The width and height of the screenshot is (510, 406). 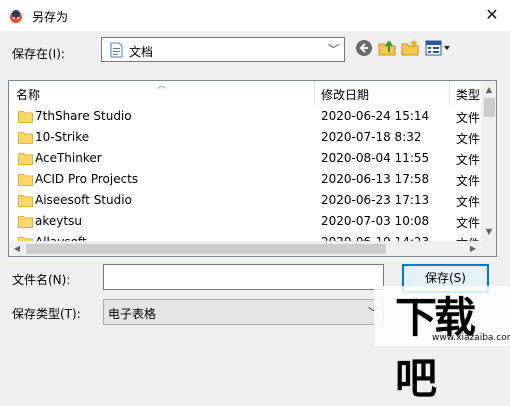 What do you see at coordinates (245, 116) in the screenshot?
I see `list-item: 7thShare Studio 2020-06-24 15:14 文件` at bounding box center [245, 116].